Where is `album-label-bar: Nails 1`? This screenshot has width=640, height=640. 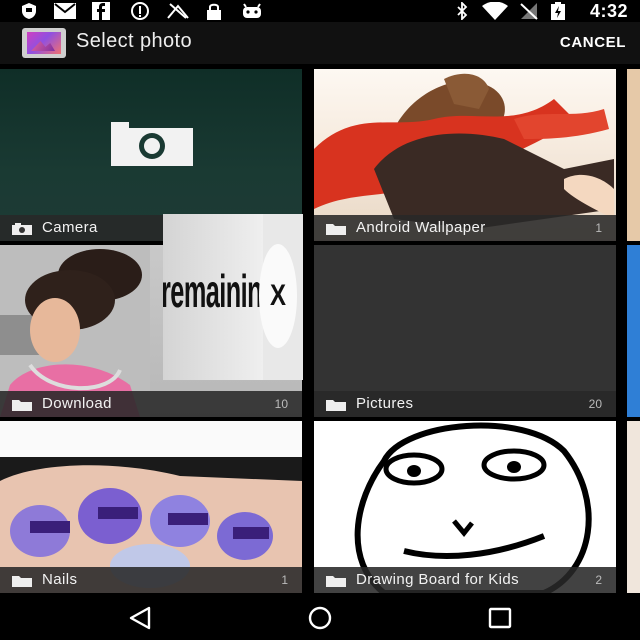 album-label-bar: Nails 1 is located at coordinates (151, 580).